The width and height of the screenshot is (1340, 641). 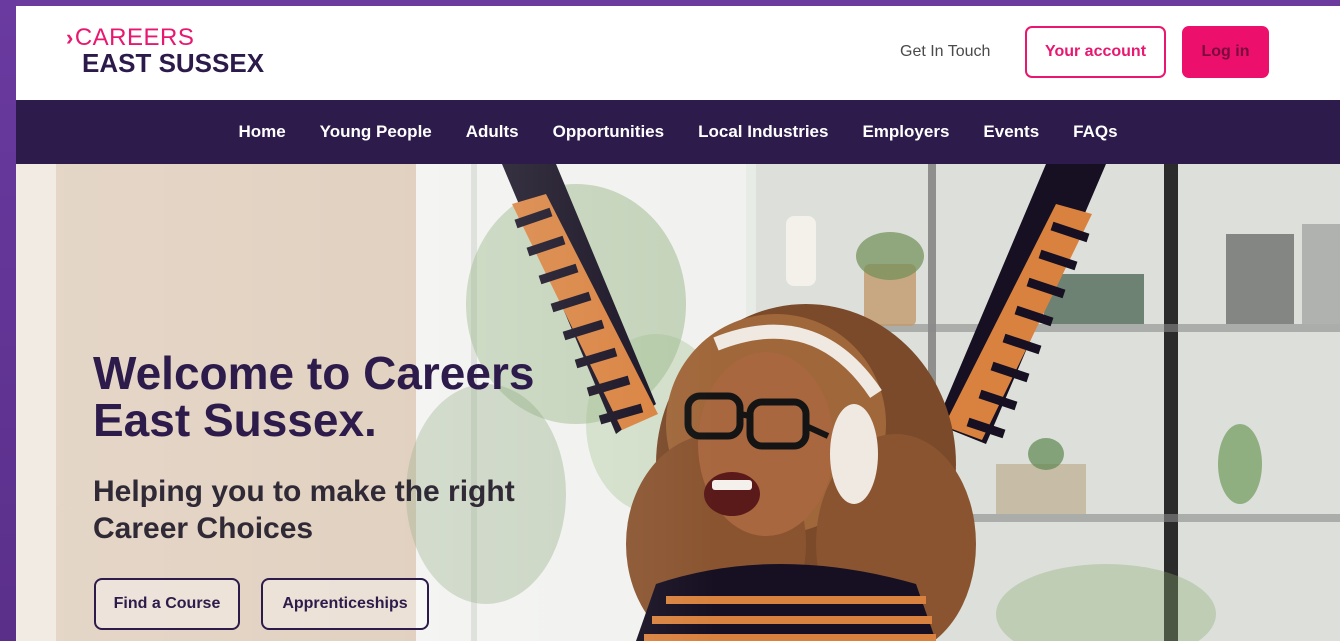 I want to click on hero-subtitle-line-2: Career Choices, so click(x=203, y=528).